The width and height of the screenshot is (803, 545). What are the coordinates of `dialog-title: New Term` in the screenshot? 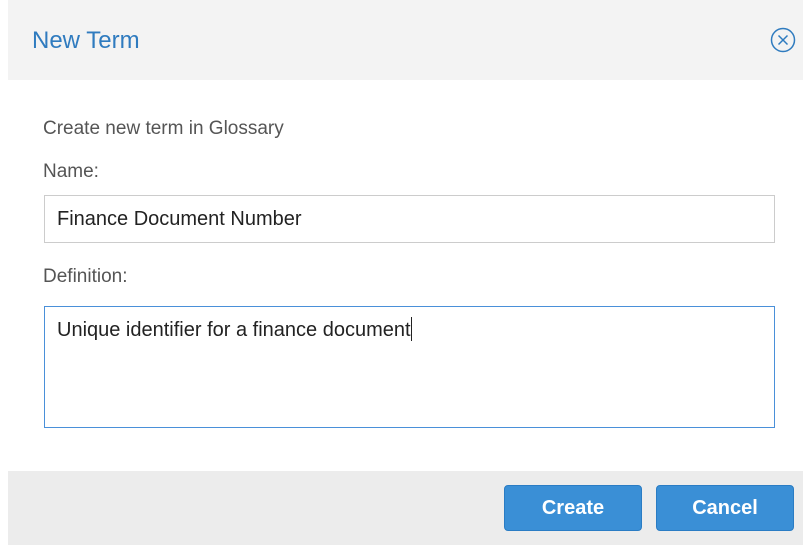 It's located at (86, 40).